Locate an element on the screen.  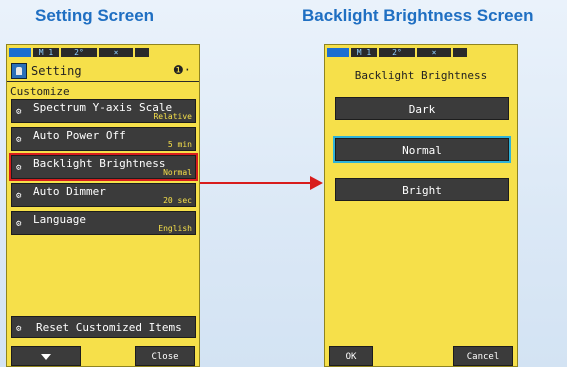
menu-item-value: 20 sec is located at coordinates (177, 200).